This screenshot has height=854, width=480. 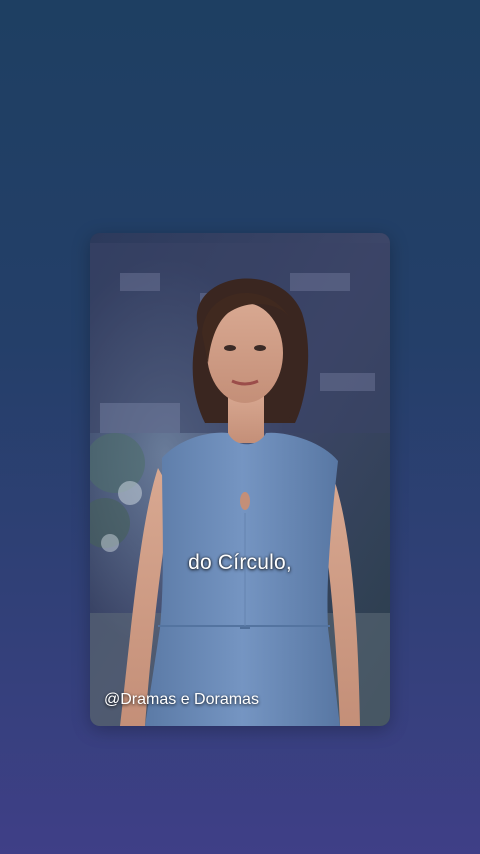 I want to click on video-subtitle: do Círculo,, so click(x=240, y=562).